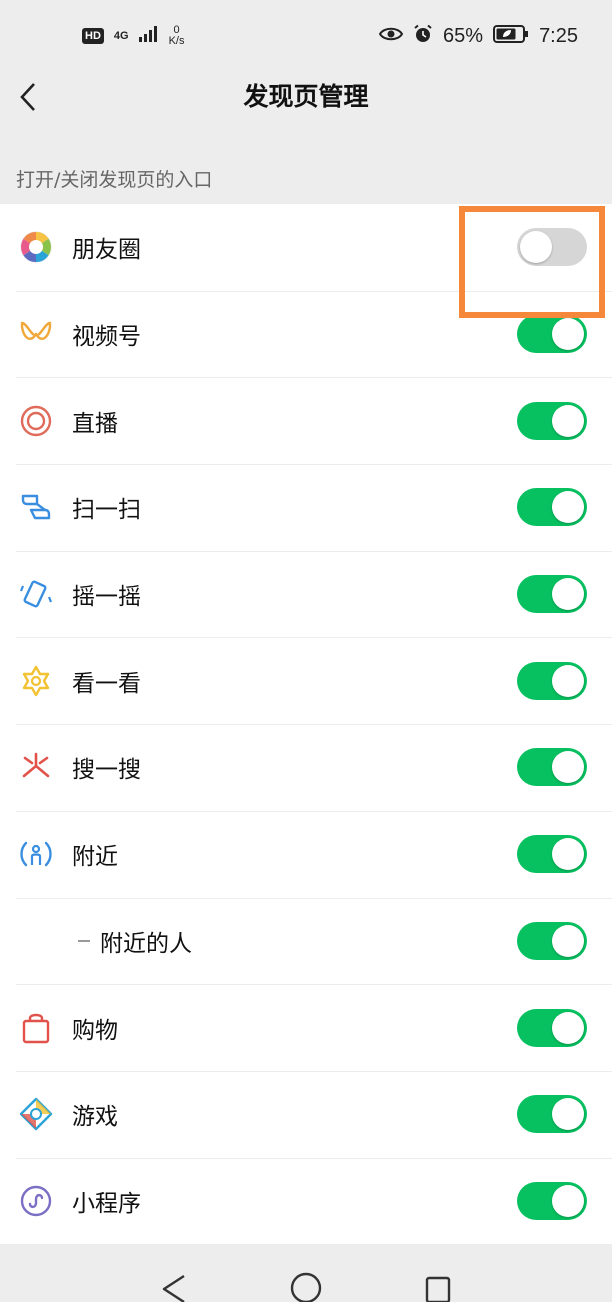 The height and width of the screenshot is (1302, 612). Describe the element at coordinates (95, 423) in the screenshot. I see `item-label: 直播` at that location.